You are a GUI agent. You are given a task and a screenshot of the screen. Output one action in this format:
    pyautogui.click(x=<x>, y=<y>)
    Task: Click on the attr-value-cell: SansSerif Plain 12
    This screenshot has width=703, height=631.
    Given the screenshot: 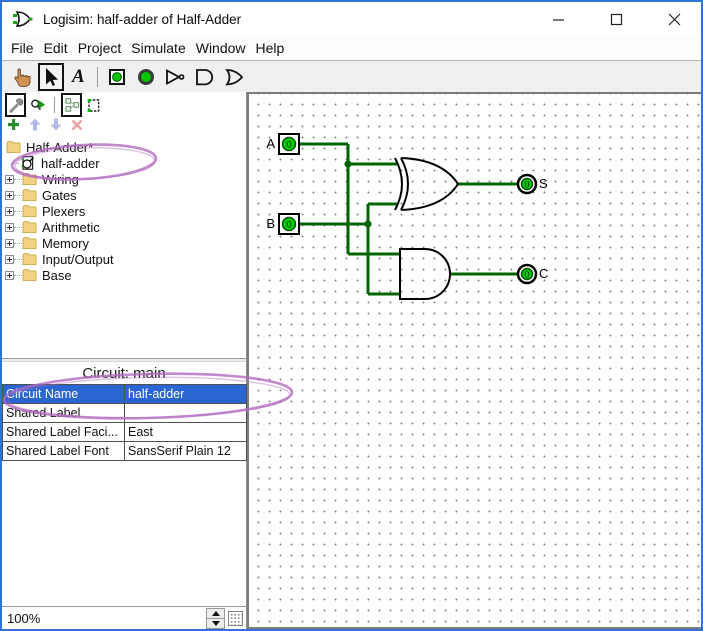 What is the action you would take?
    pyautogui.click(x=185, y=451)
    